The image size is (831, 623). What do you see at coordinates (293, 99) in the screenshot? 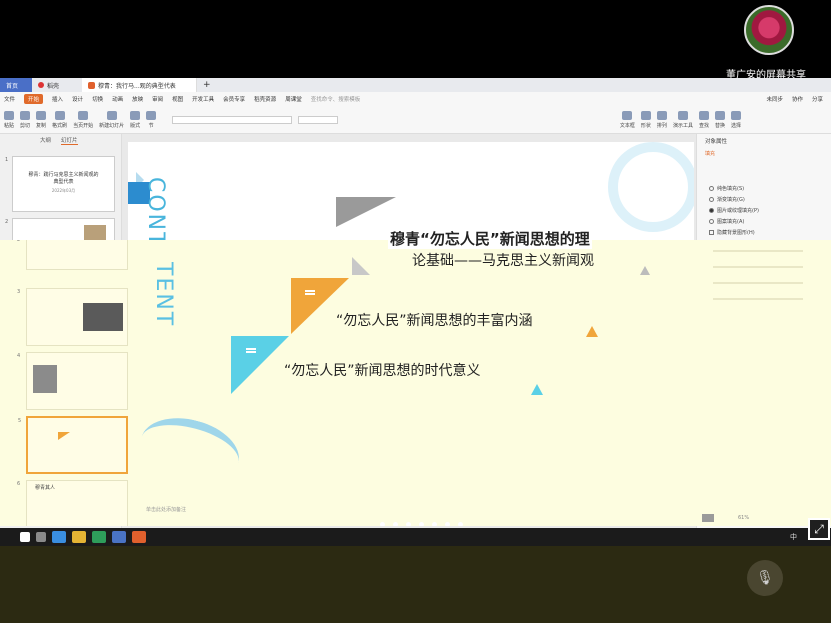
I see `menu-classroom: 周课堂` at bounding box center [293, 99].